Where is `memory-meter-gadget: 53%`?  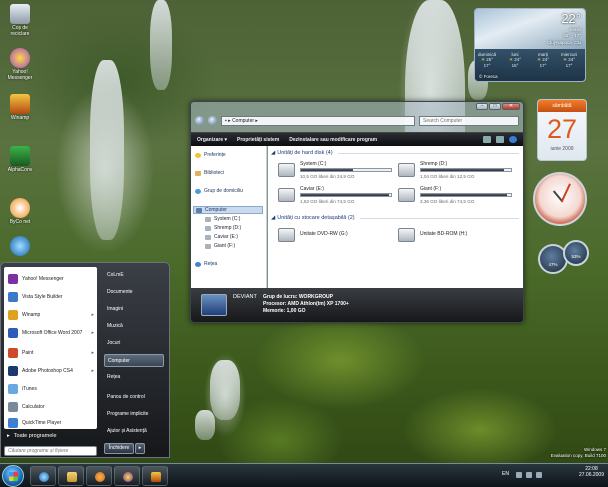
memory-meter-gadget: 53% is located at coordinates (576, 253).